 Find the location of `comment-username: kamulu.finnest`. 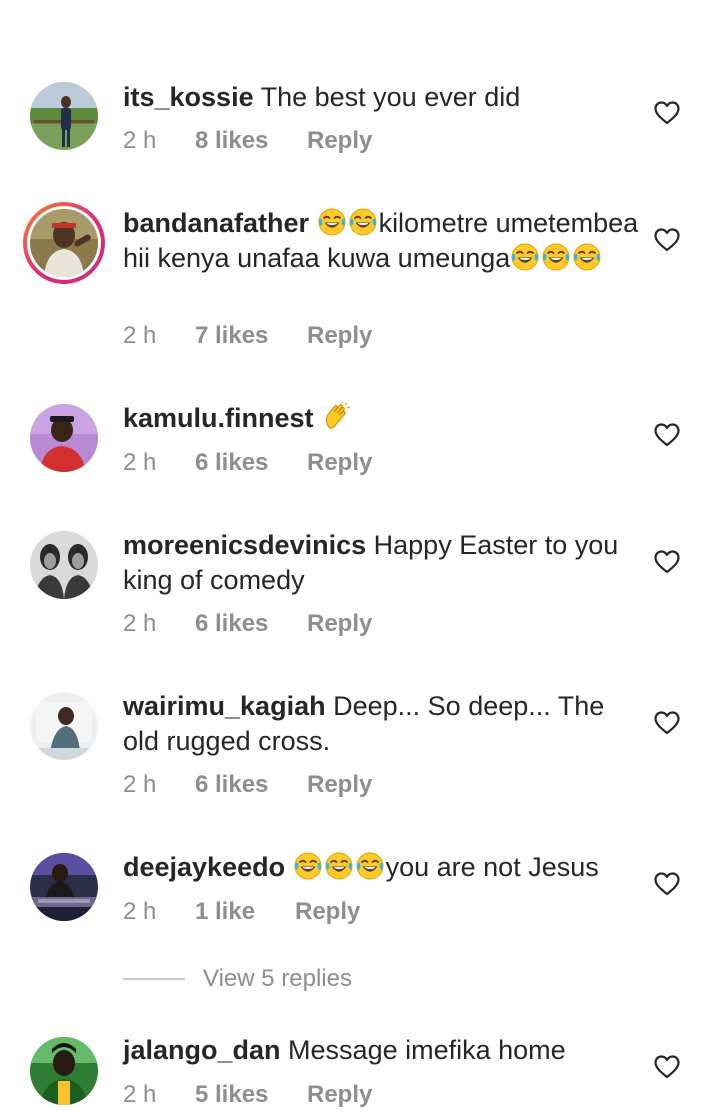

comment-username: kamulu.finnest is located at coordinates (218, 418).